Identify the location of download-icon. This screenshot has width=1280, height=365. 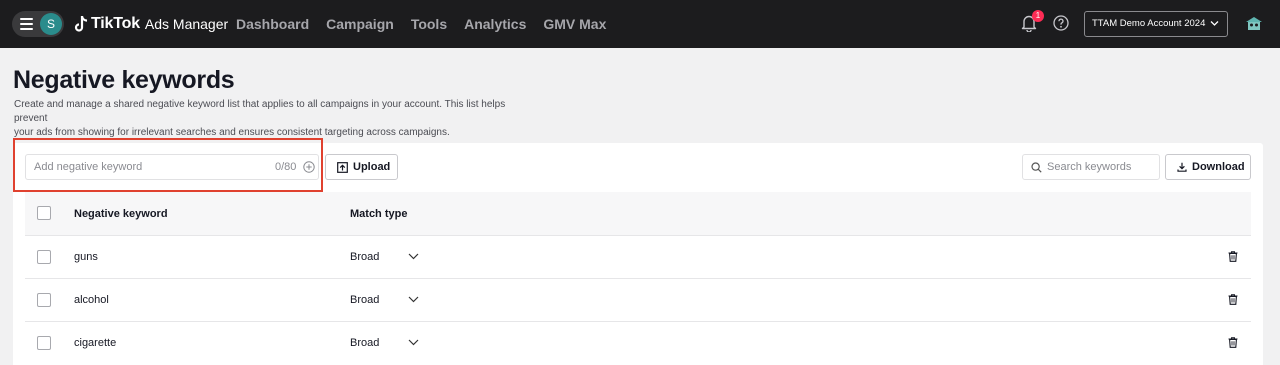
(1182, 167).